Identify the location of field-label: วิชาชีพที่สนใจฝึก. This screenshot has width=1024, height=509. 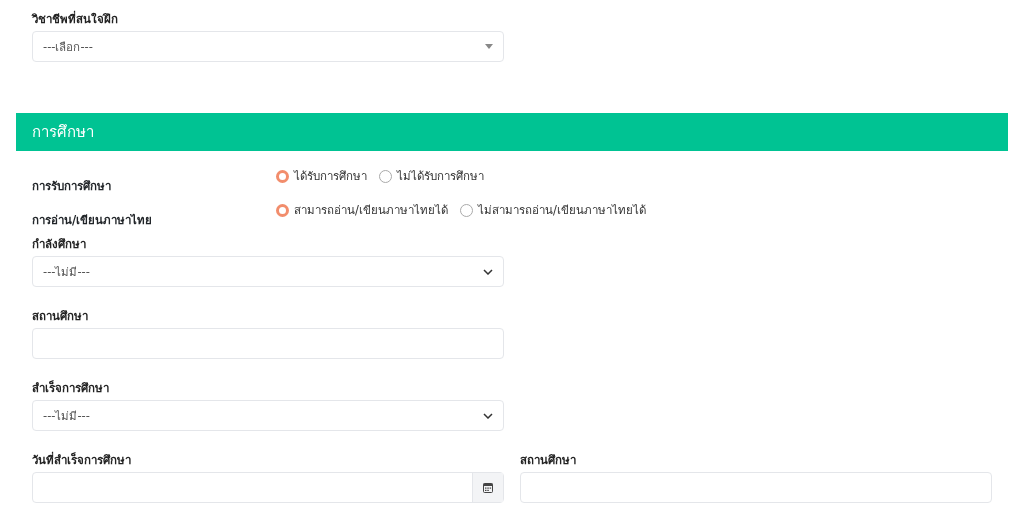
(75, 19).